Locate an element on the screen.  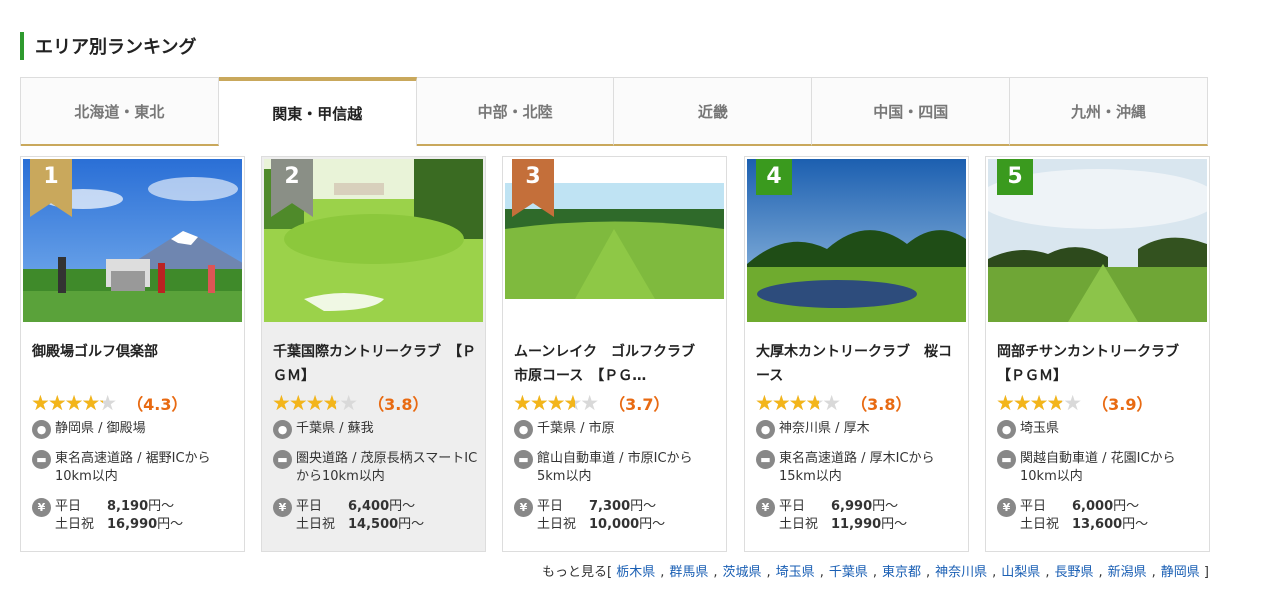
prefecture-link: 東京都 is located at coordinates (901, 572).